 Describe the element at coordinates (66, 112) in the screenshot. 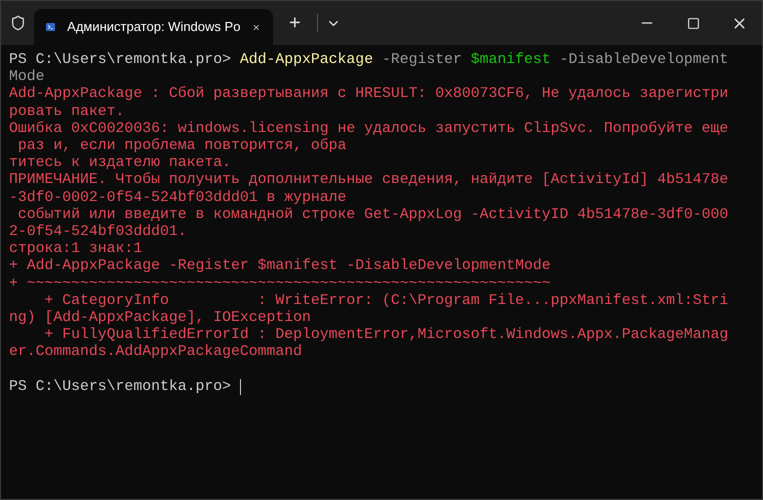

I see `error-line: ровать пакет.` at that location.